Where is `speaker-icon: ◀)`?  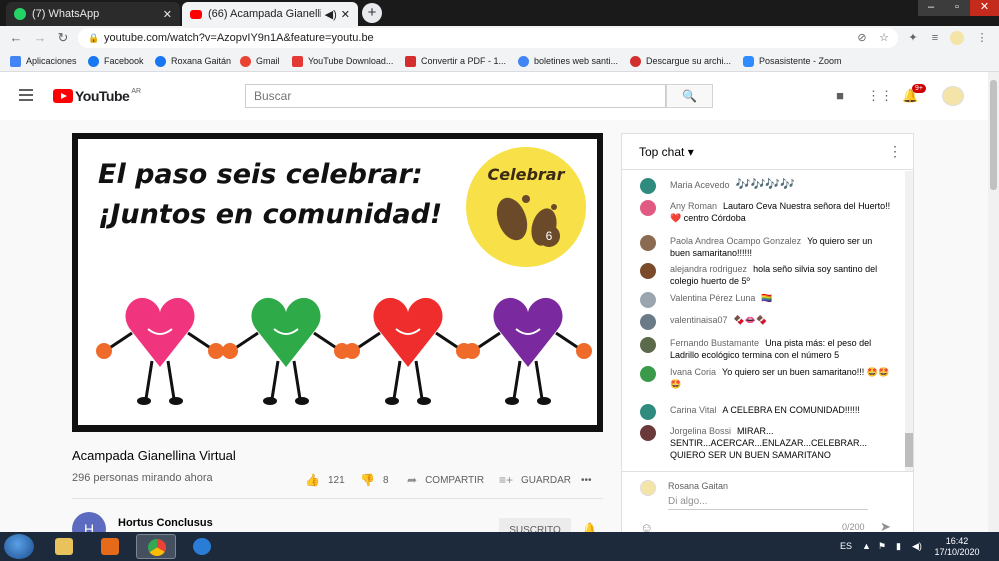
speaker-icon: ◀) is located at coordinates (331, 14).